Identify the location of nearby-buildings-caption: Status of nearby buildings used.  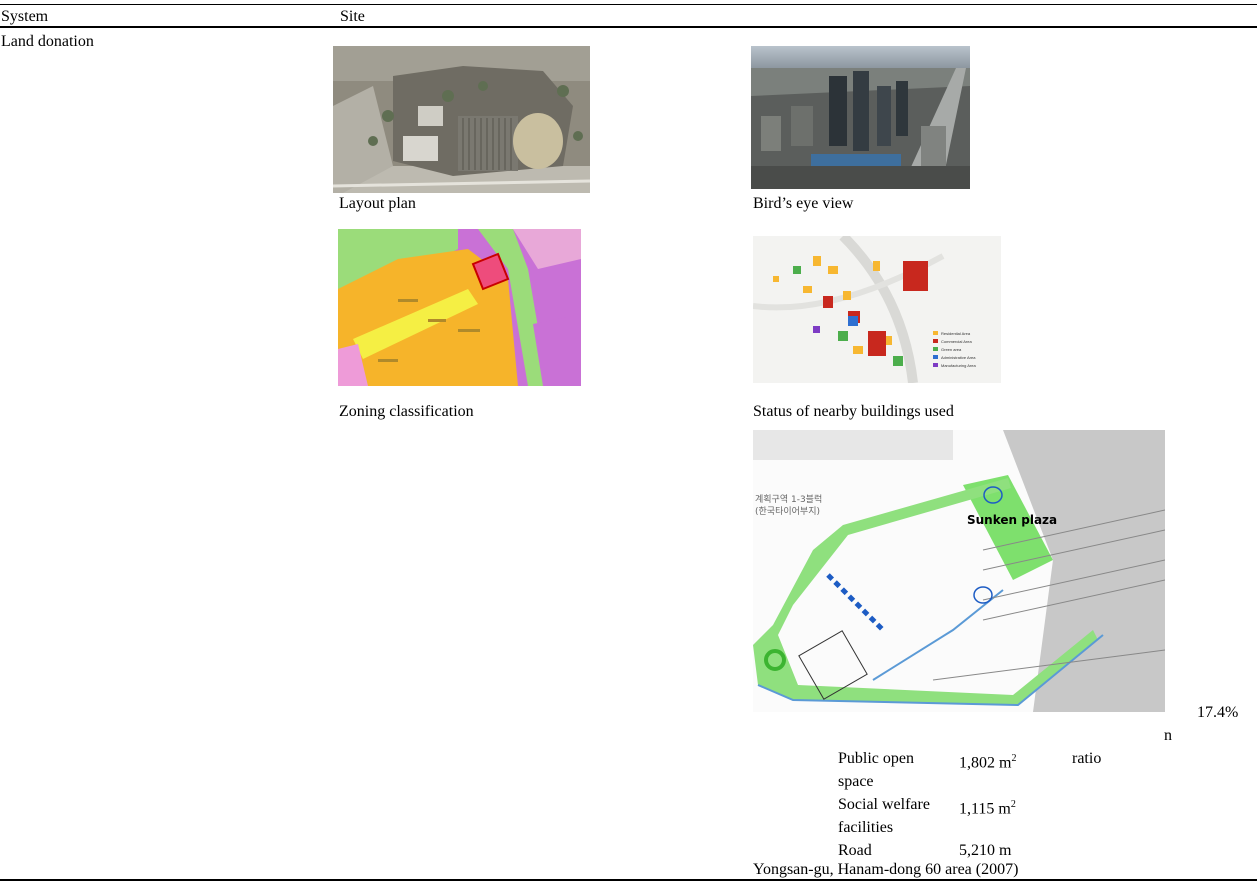
(853, 411).